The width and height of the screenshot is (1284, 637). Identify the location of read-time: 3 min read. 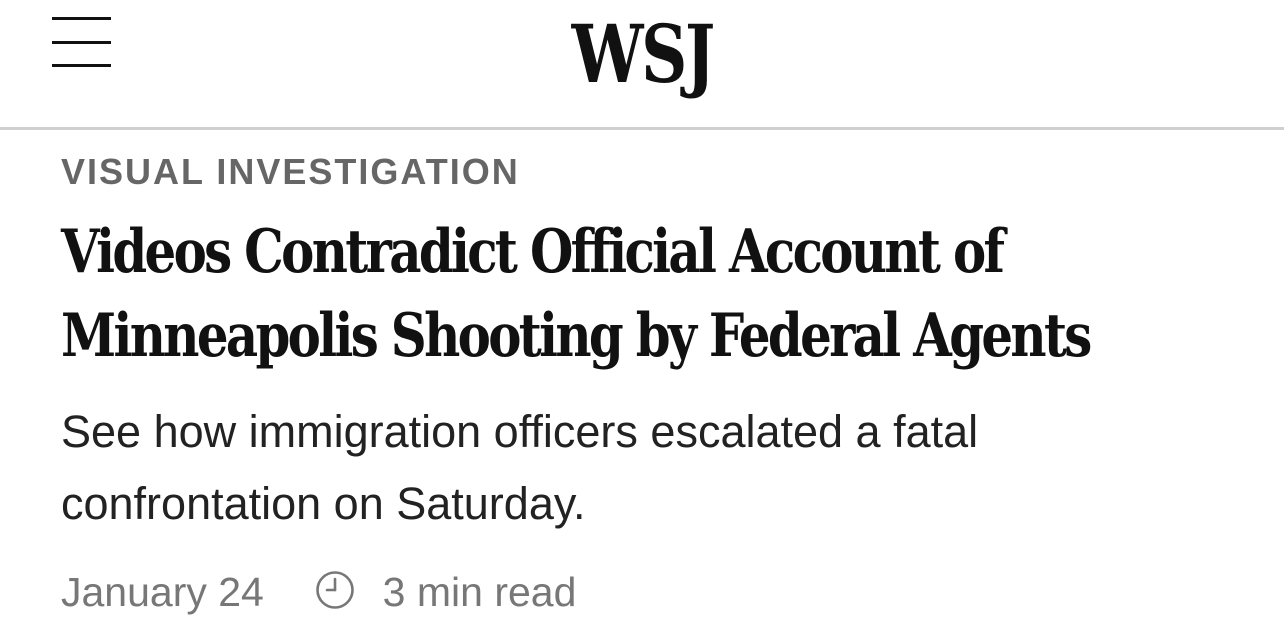
(479, 592).